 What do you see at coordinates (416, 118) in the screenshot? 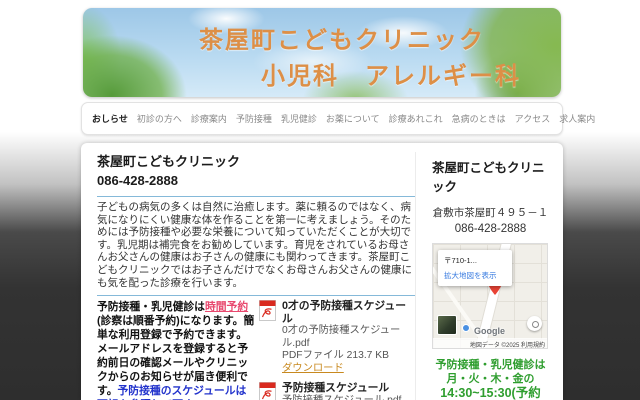
I see `nav-item-medical-notes: 診療あれこれ` at bounding box center [416, 118].